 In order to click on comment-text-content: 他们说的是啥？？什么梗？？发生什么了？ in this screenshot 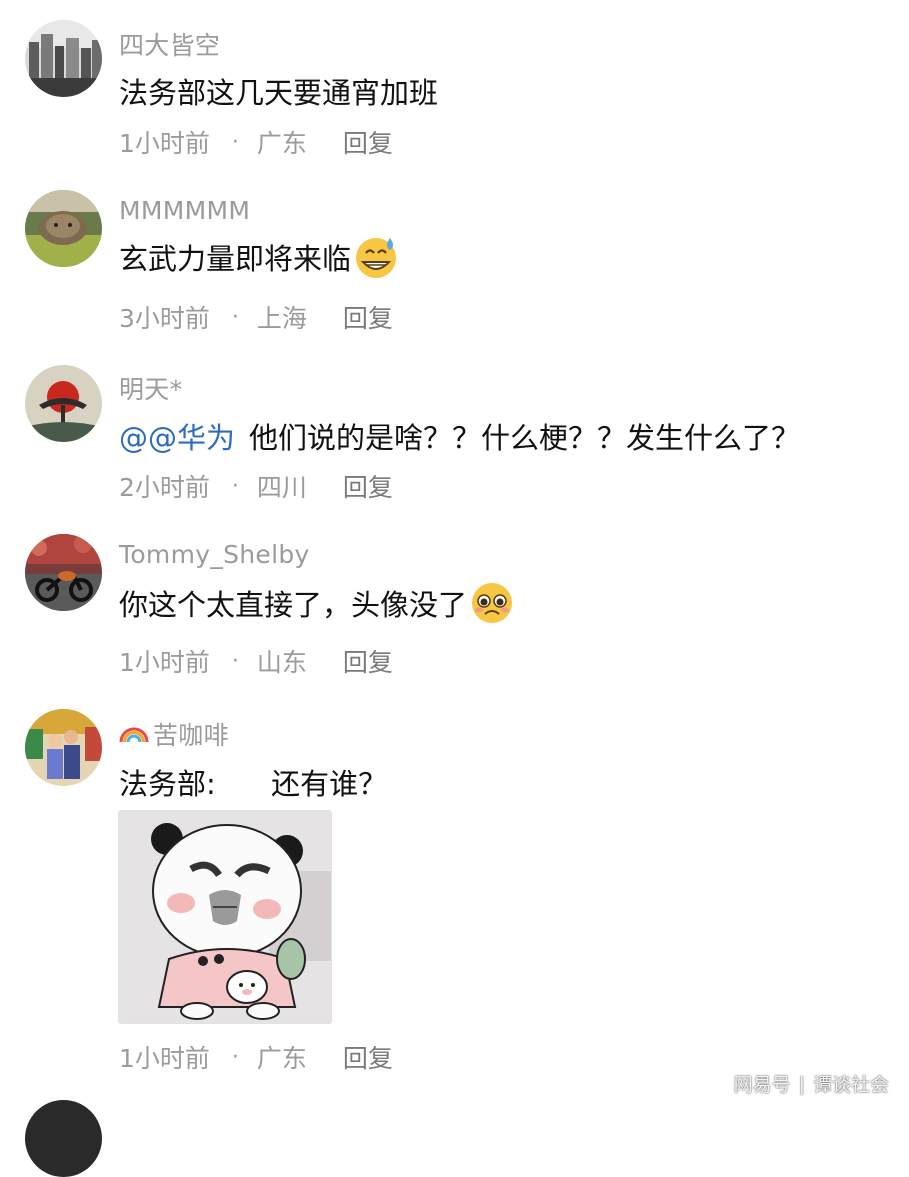, I will do `click(525, 438)`.